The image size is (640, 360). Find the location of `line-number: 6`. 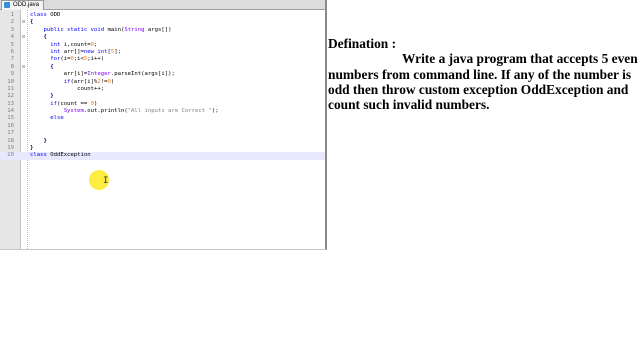

line-number: 6 is located at coordinates (12, 51).